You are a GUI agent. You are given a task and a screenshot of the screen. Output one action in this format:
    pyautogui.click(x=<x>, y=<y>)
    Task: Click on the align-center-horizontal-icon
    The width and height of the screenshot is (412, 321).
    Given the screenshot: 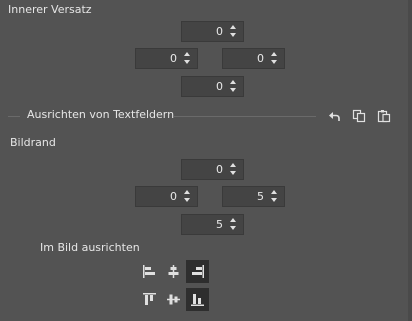 What is the action you would take?
    pyautogui.click(x=173, y=271)
    